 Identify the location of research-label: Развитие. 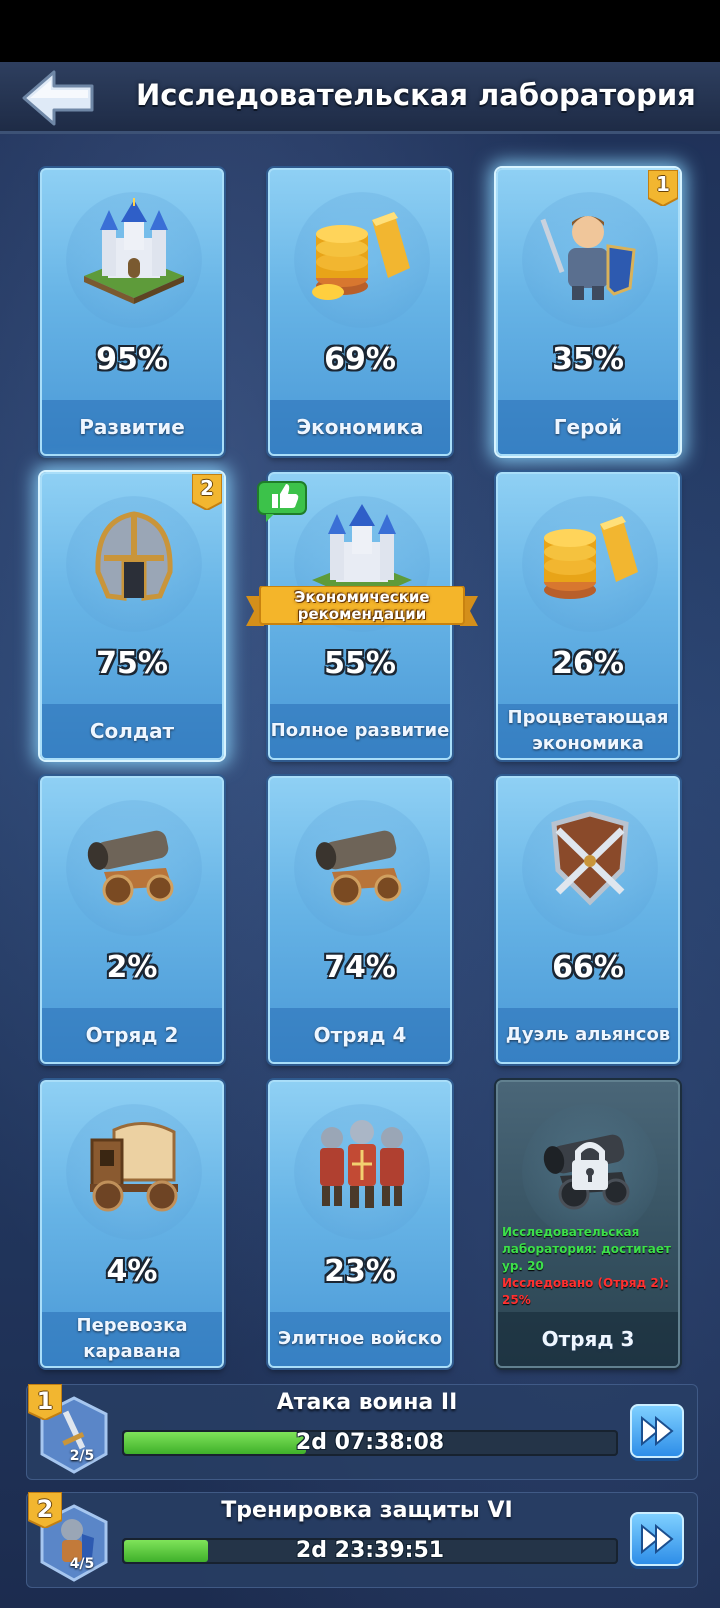
(132, 427).